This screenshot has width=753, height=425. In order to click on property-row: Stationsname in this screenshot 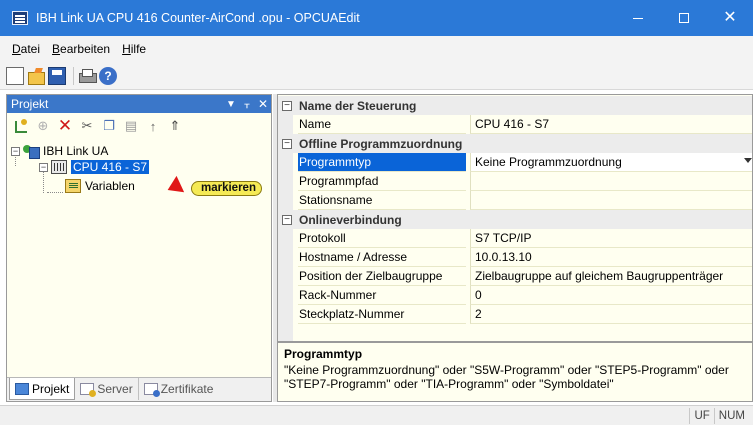, I will do `click(515, 200)`.